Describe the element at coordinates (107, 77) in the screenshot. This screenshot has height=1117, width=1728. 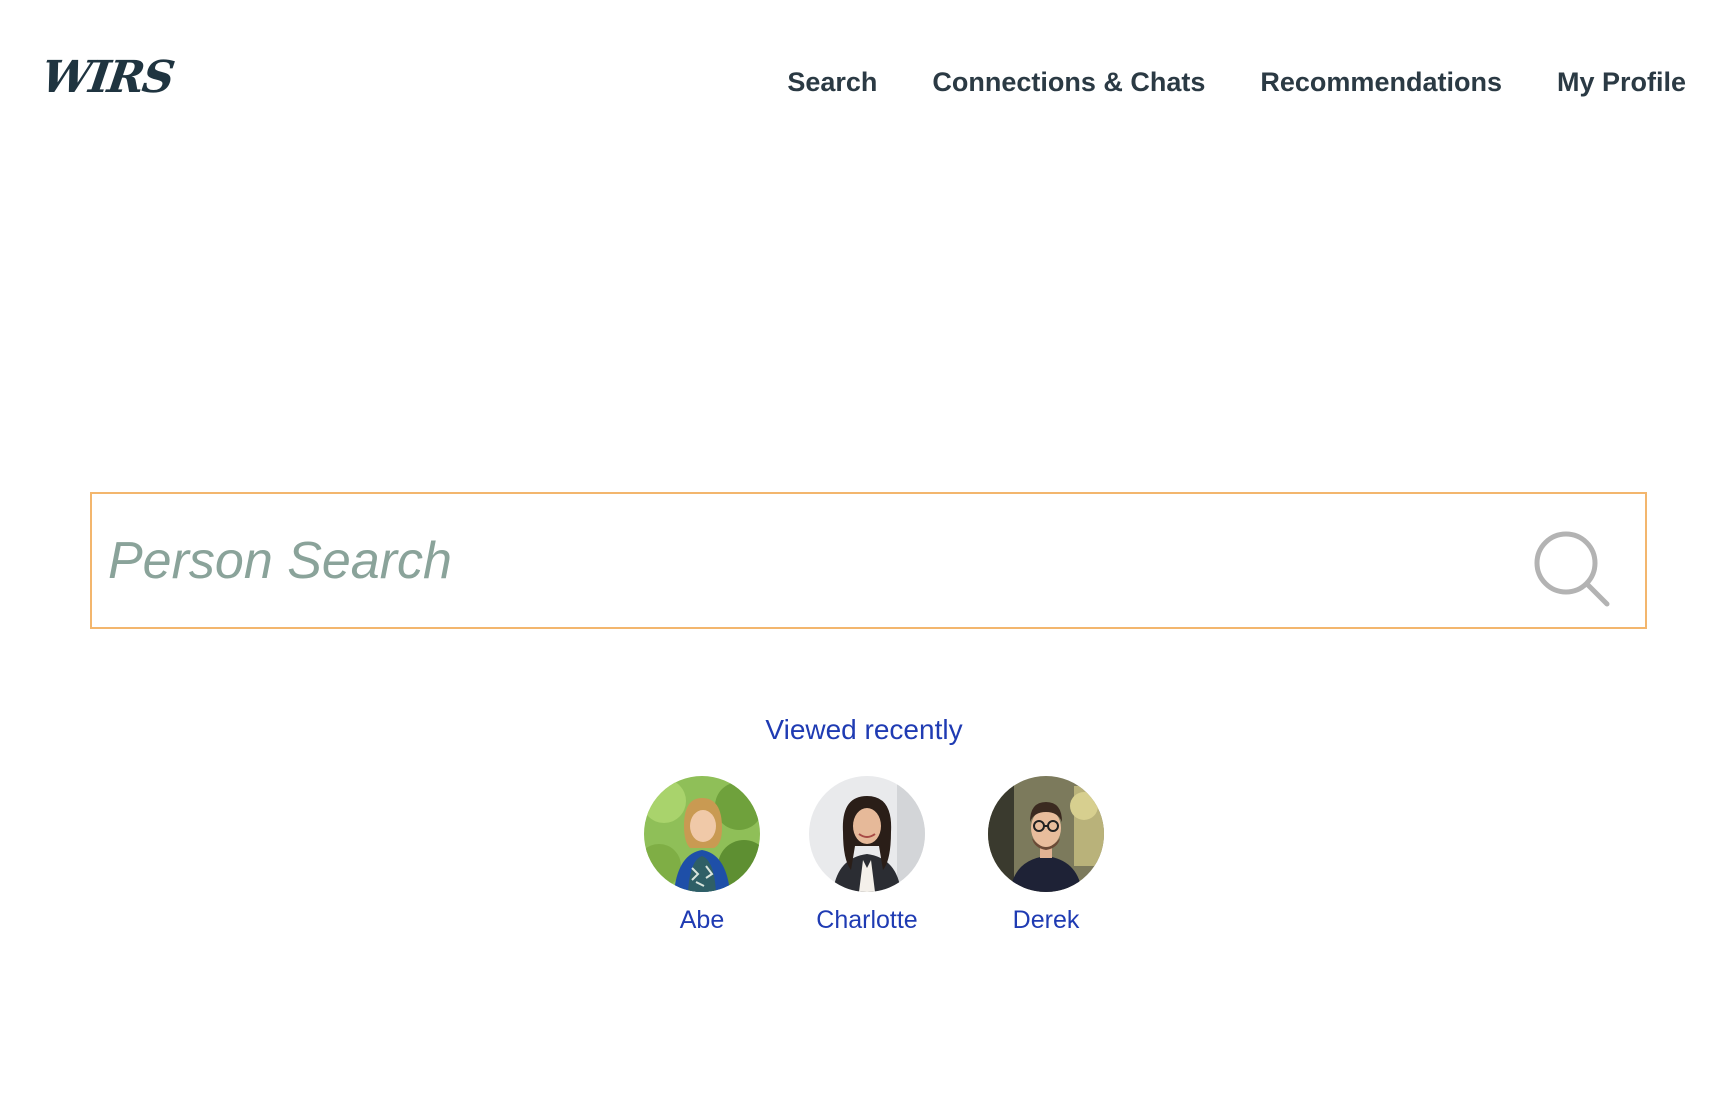
I see `wirs-logo: WIRS` at that location.